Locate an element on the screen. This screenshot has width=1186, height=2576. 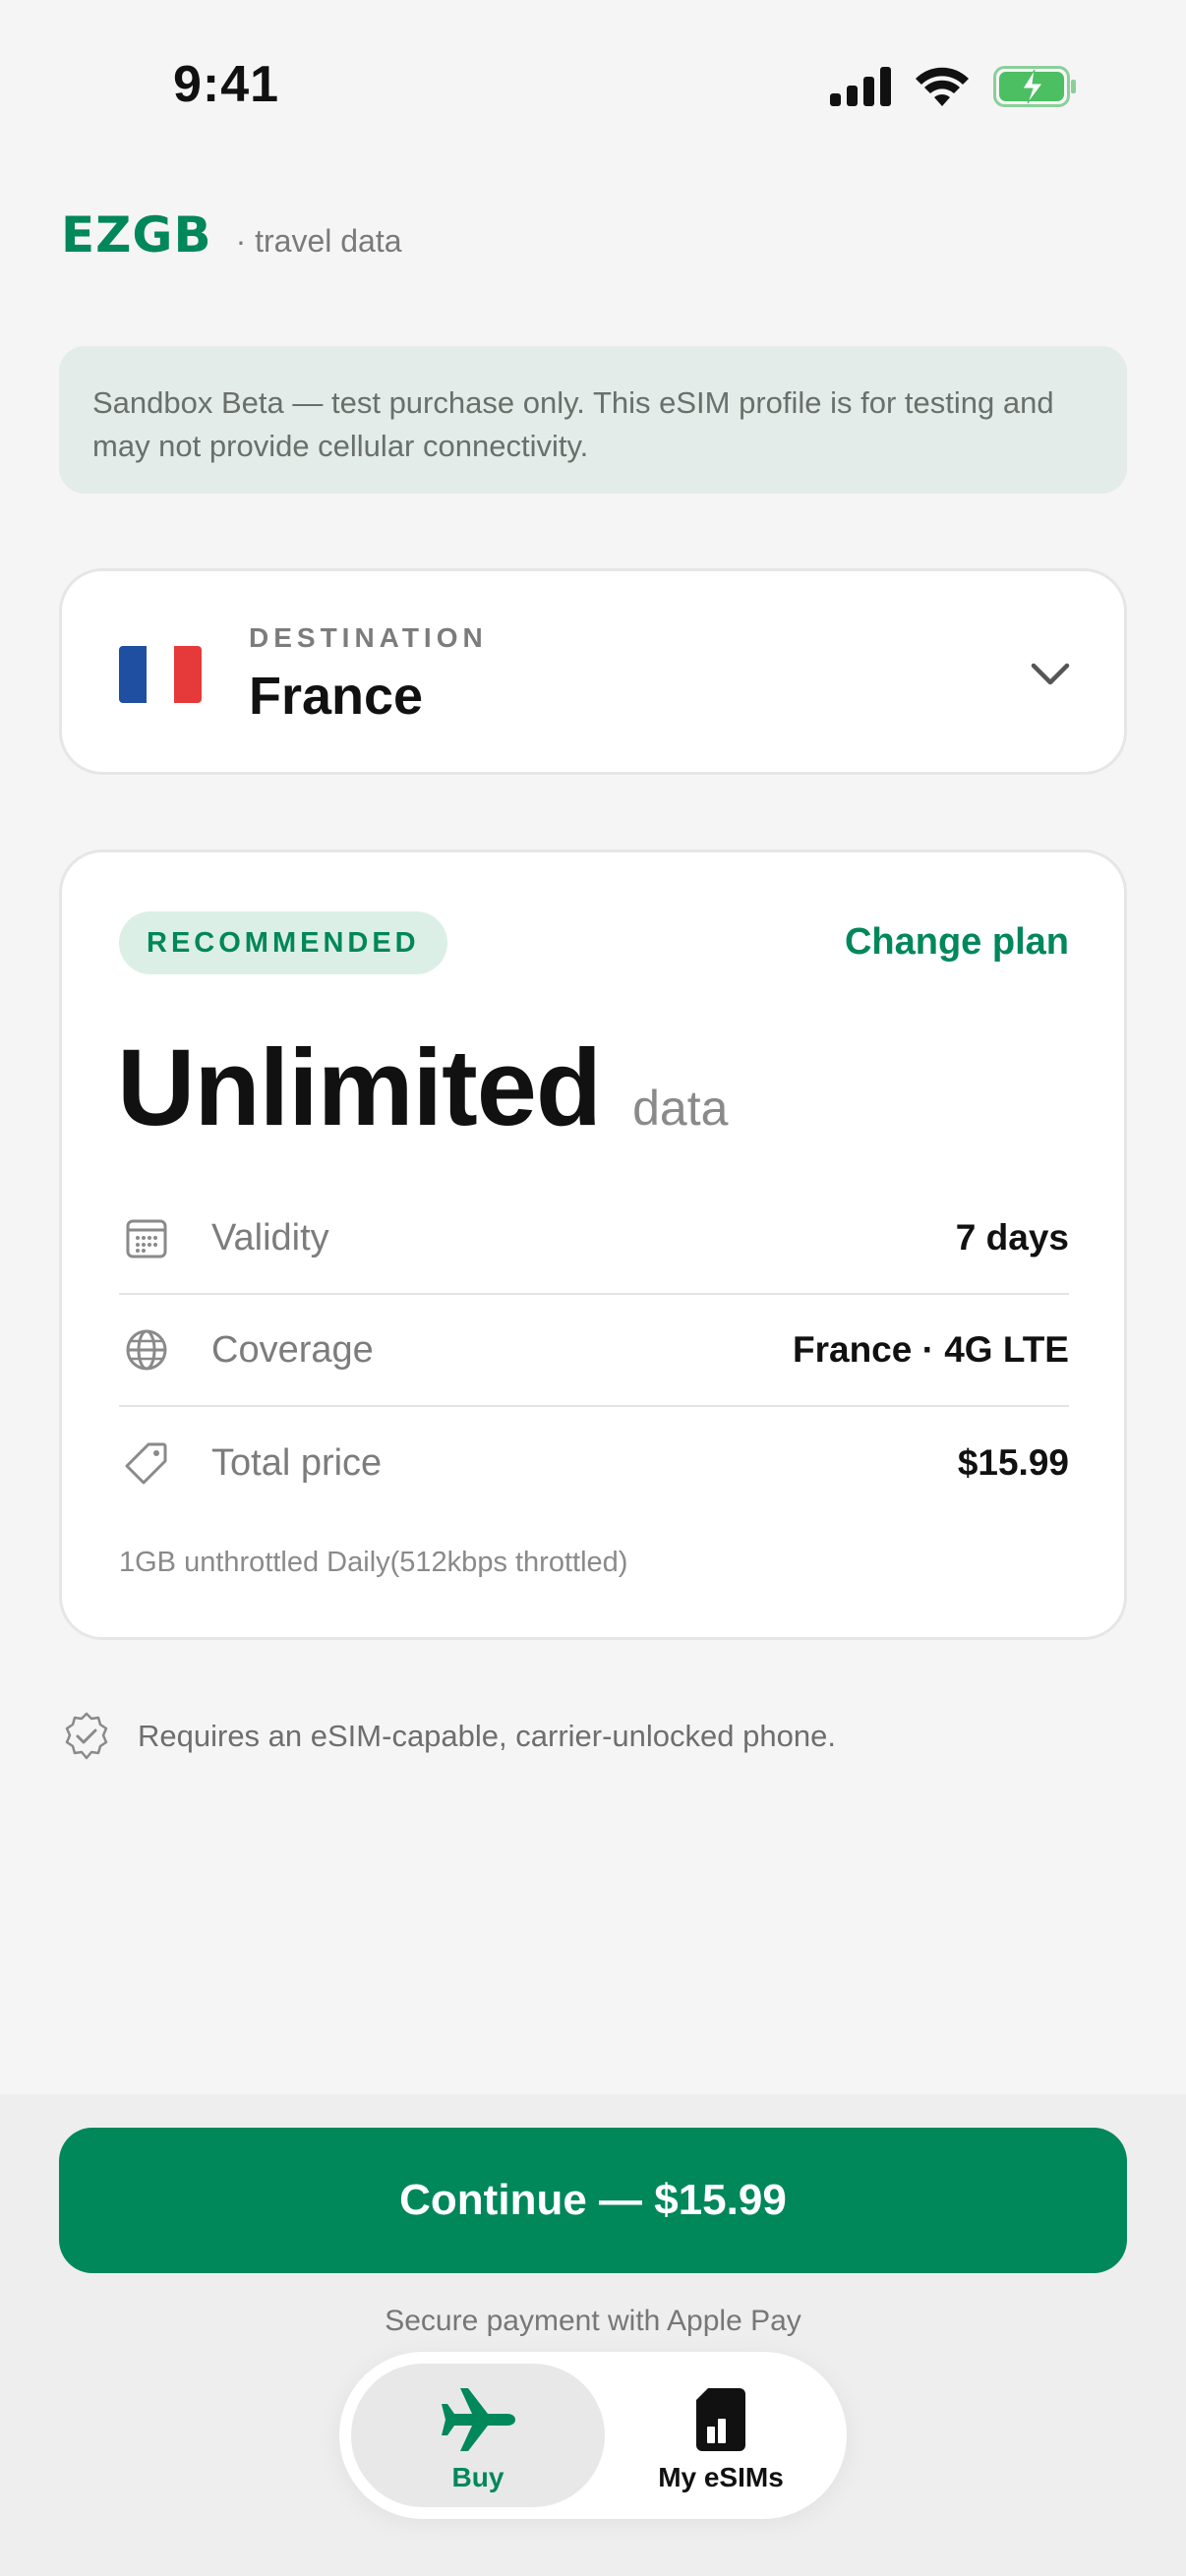
verified-badge-icon is located at coordinates (86, 1736).